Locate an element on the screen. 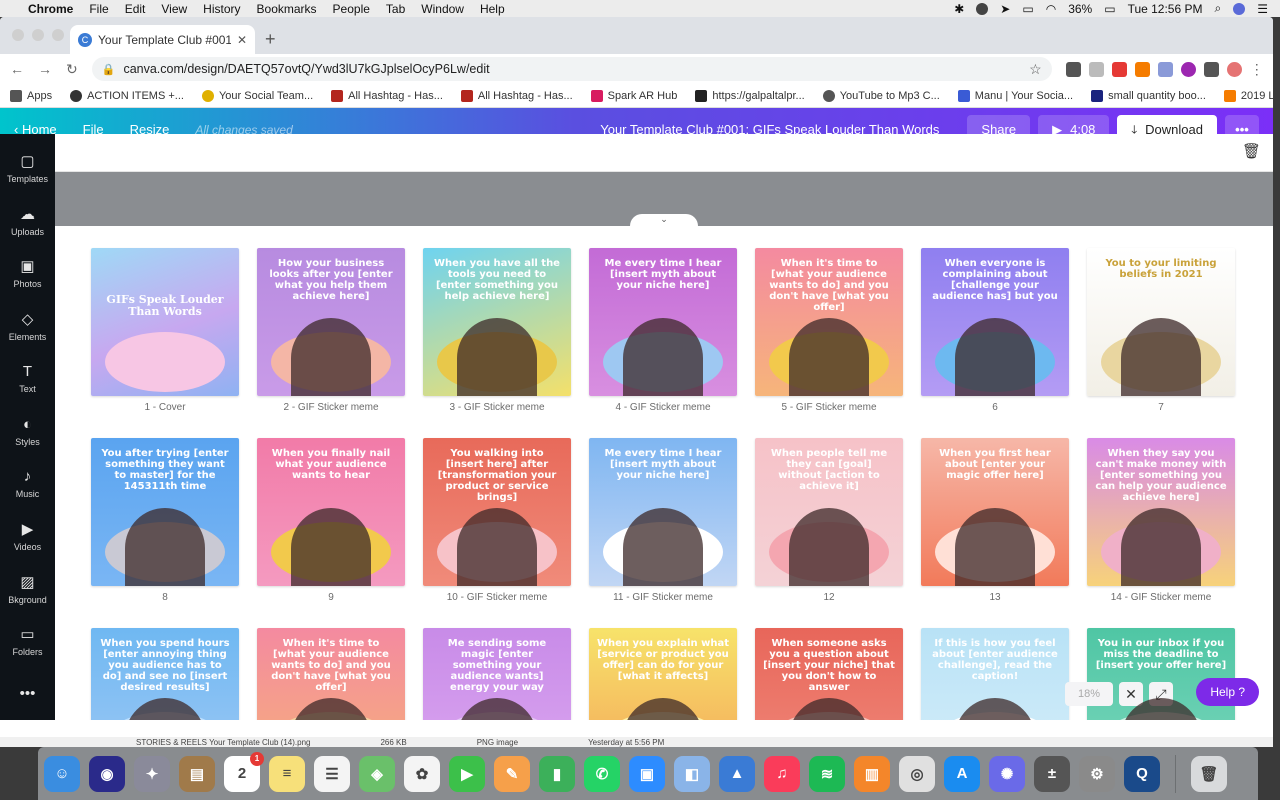  sidebar-item-videos: ▶ Videos is located at coordinates (27, 536).